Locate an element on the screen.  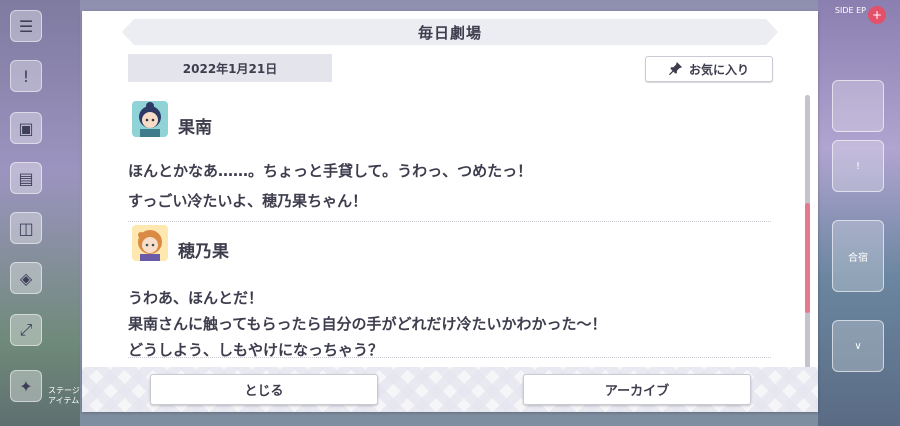
honoka-avatar is located at coordinates (150, 243).